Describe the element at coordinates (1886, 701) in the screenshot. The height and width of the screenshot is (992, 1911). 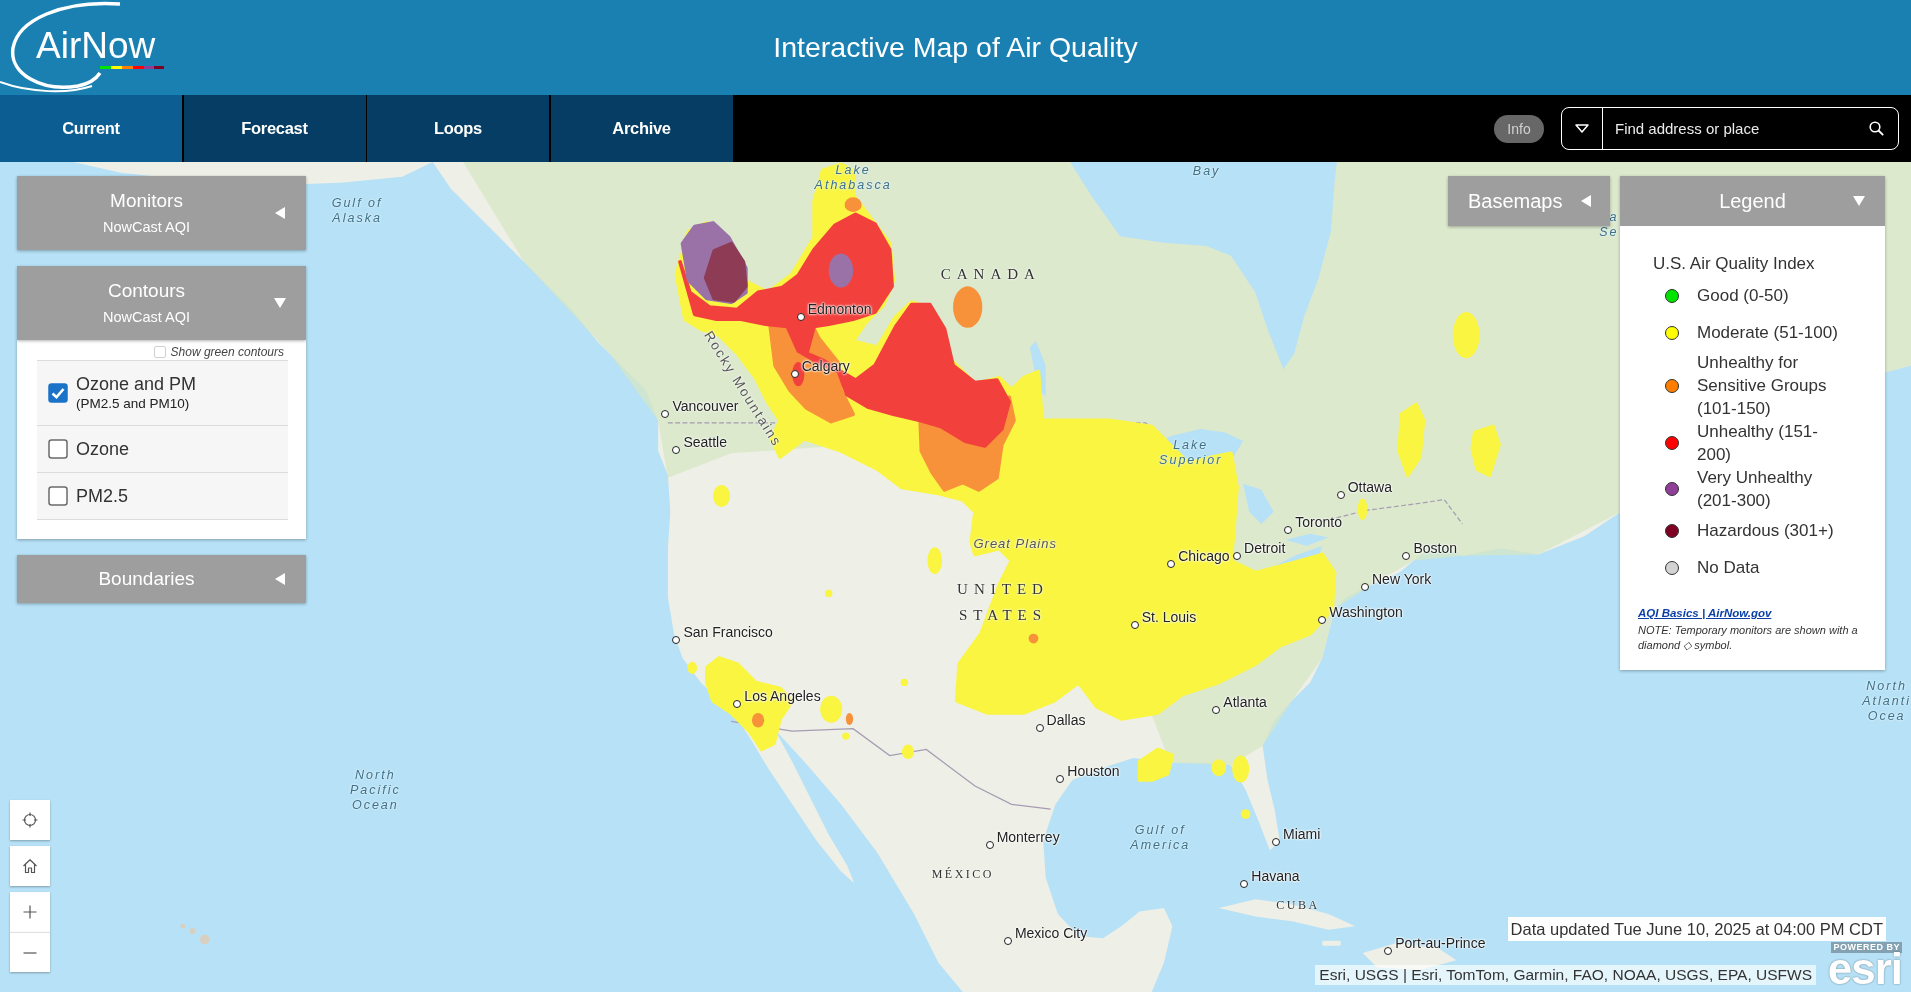
I see `water-label: North Atlanti Ocea` at that location.